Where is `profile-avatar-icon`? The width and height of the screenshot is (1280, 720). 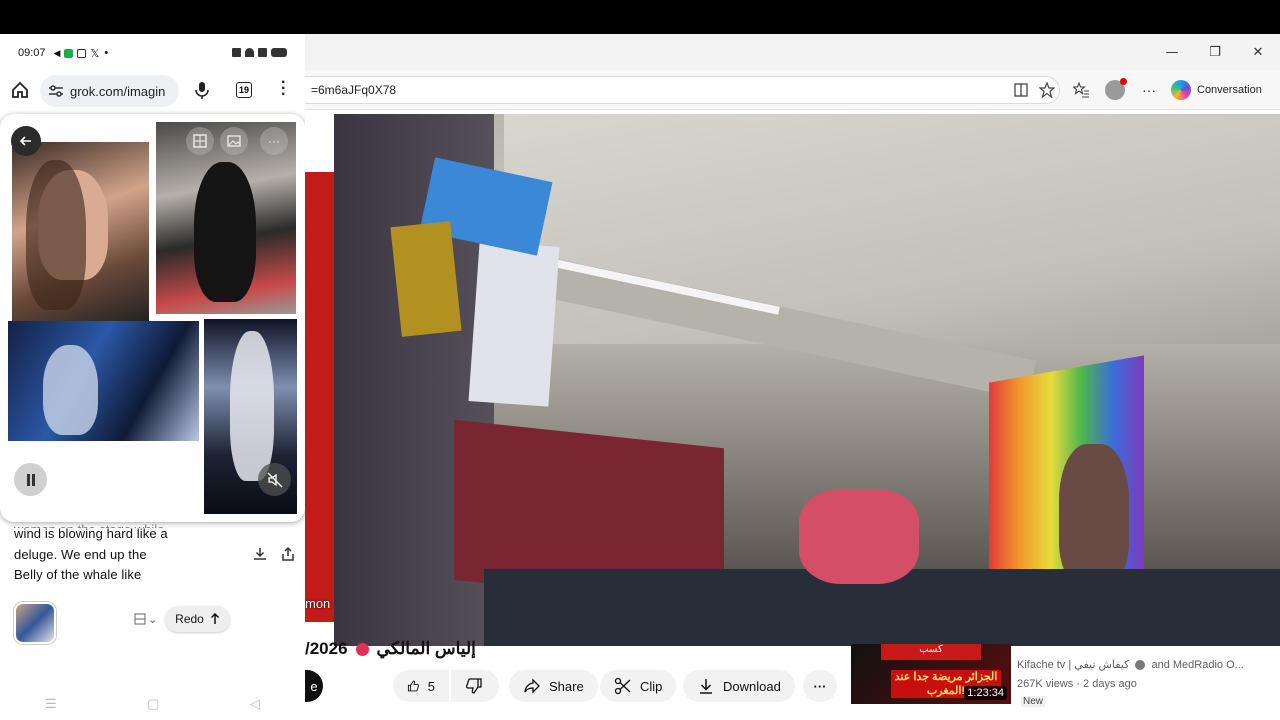 profile-avatar-icon is located at coordinates (1116, 89).